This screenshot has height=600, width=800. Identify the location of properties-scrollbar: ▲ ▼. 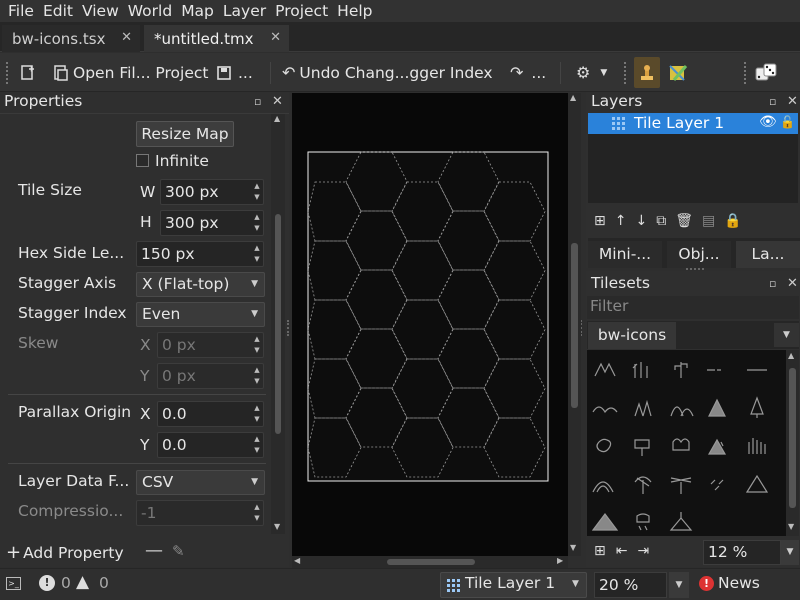
(278, 324).